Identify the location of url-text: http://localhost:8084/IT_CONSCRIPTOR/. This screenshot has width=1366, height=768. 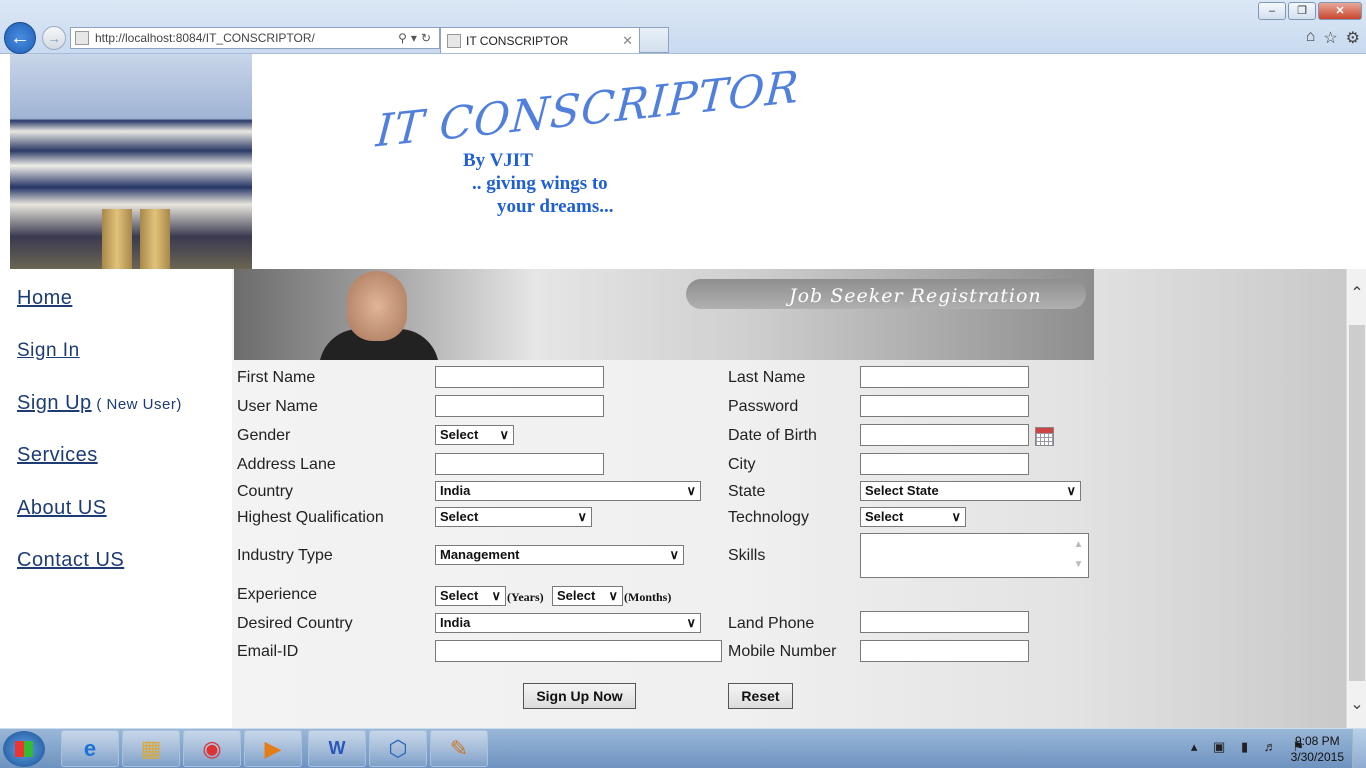
(205, 38).